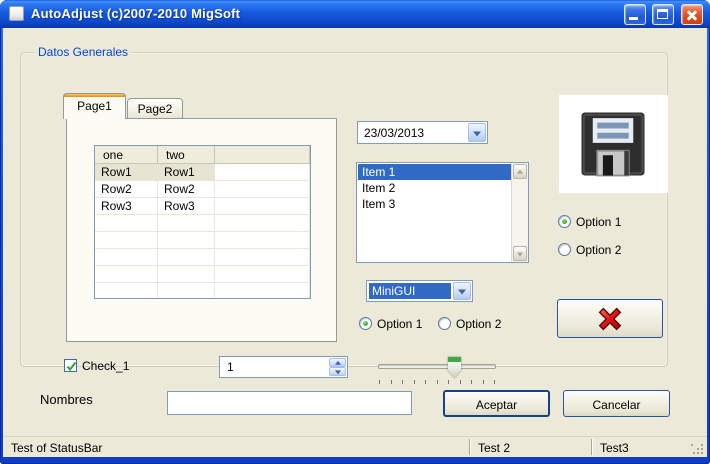 The height and width of the screenshot is (464, 710). I want to click on radio-label: Option 1, so click(599, 222).